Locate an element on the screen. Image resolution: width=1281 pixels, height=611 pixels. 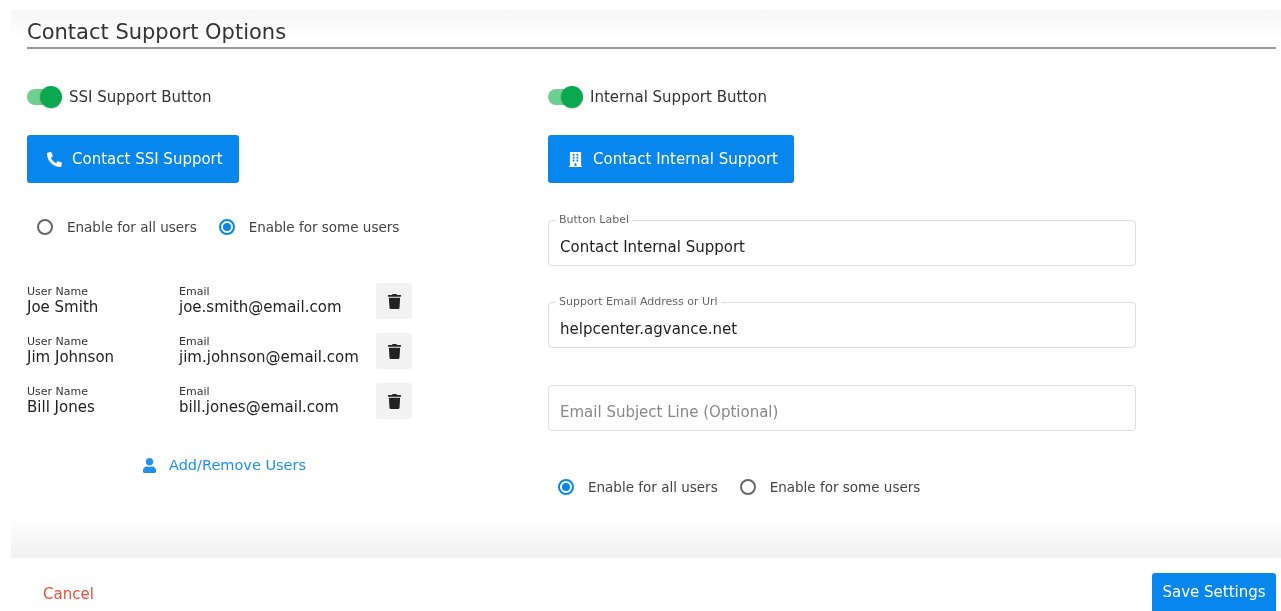
toggle-label: Internal Support Button is located at coordinates (678, 97).